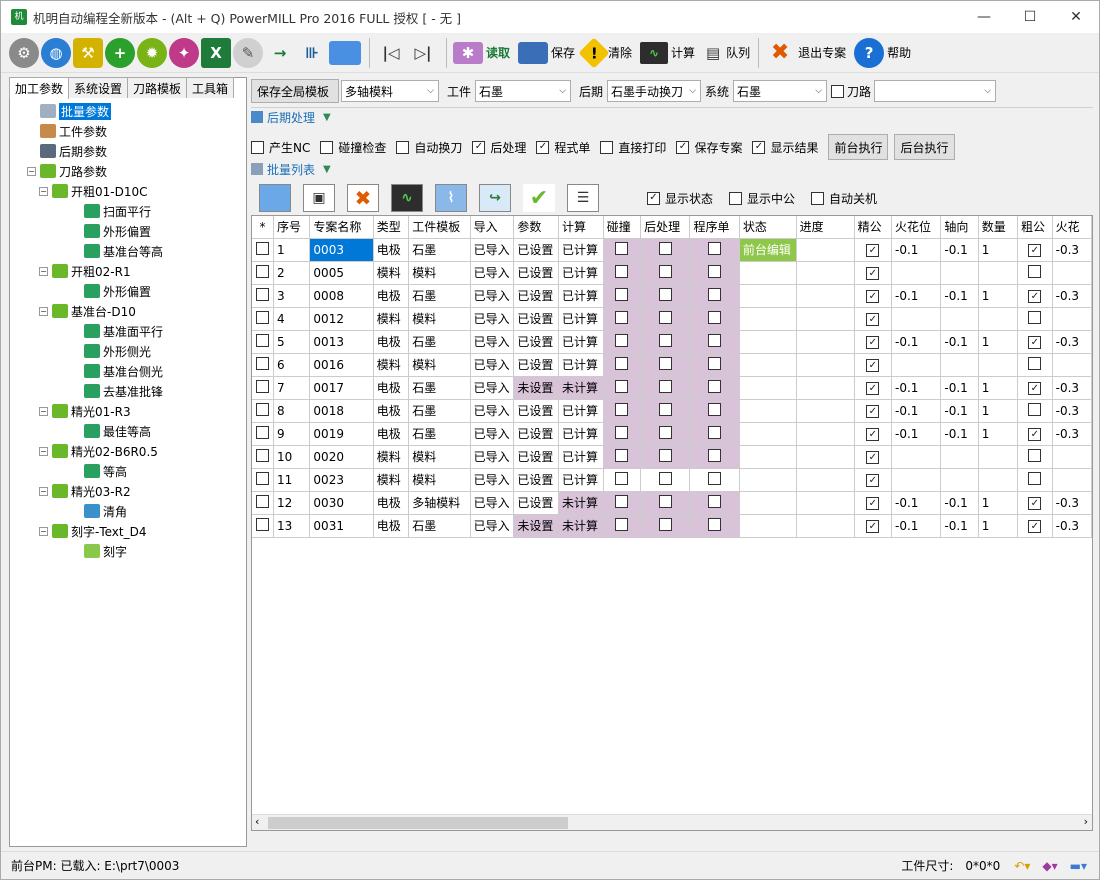 The width and height of the screenshot is (1100, 880). What do you see at coordinates (127, 331) in the screenshot?
I see `tree-node: 基准面平行` at bounding box center [127, 331].